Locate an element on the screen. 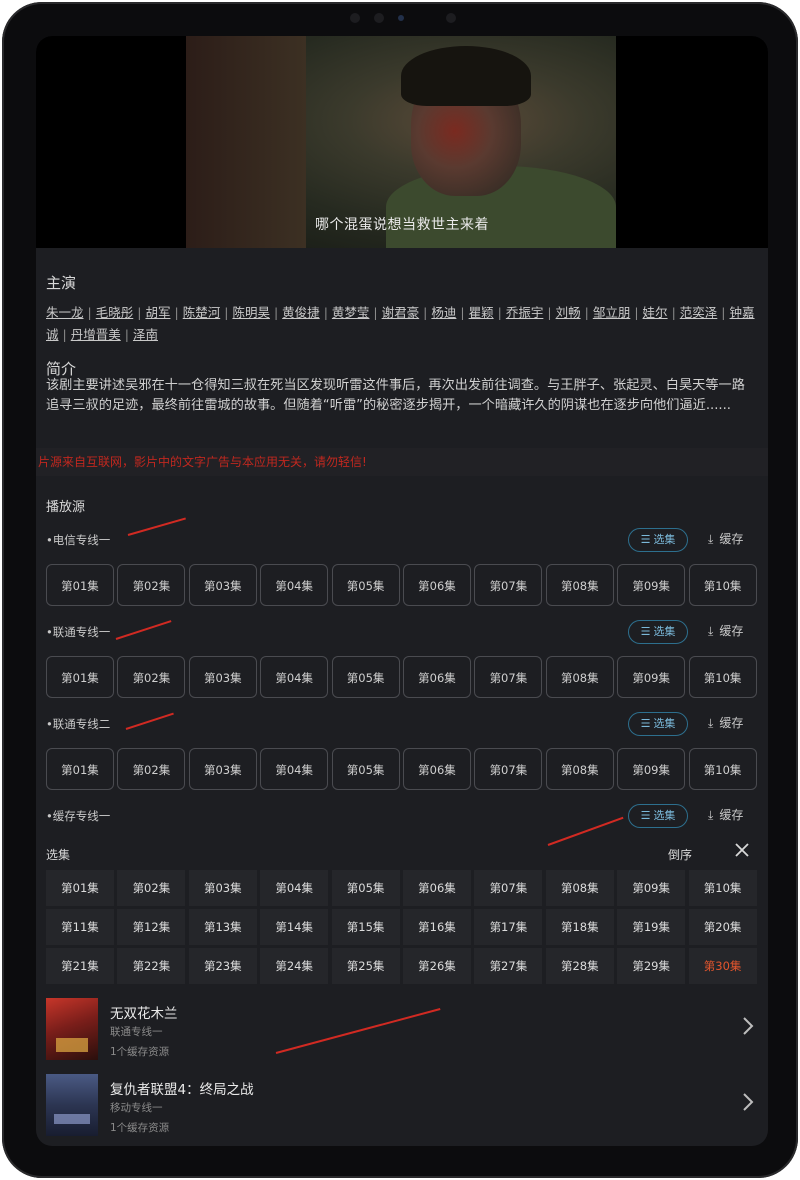  episode-grid-item: 第20集 is located at coordinates (722, 927).